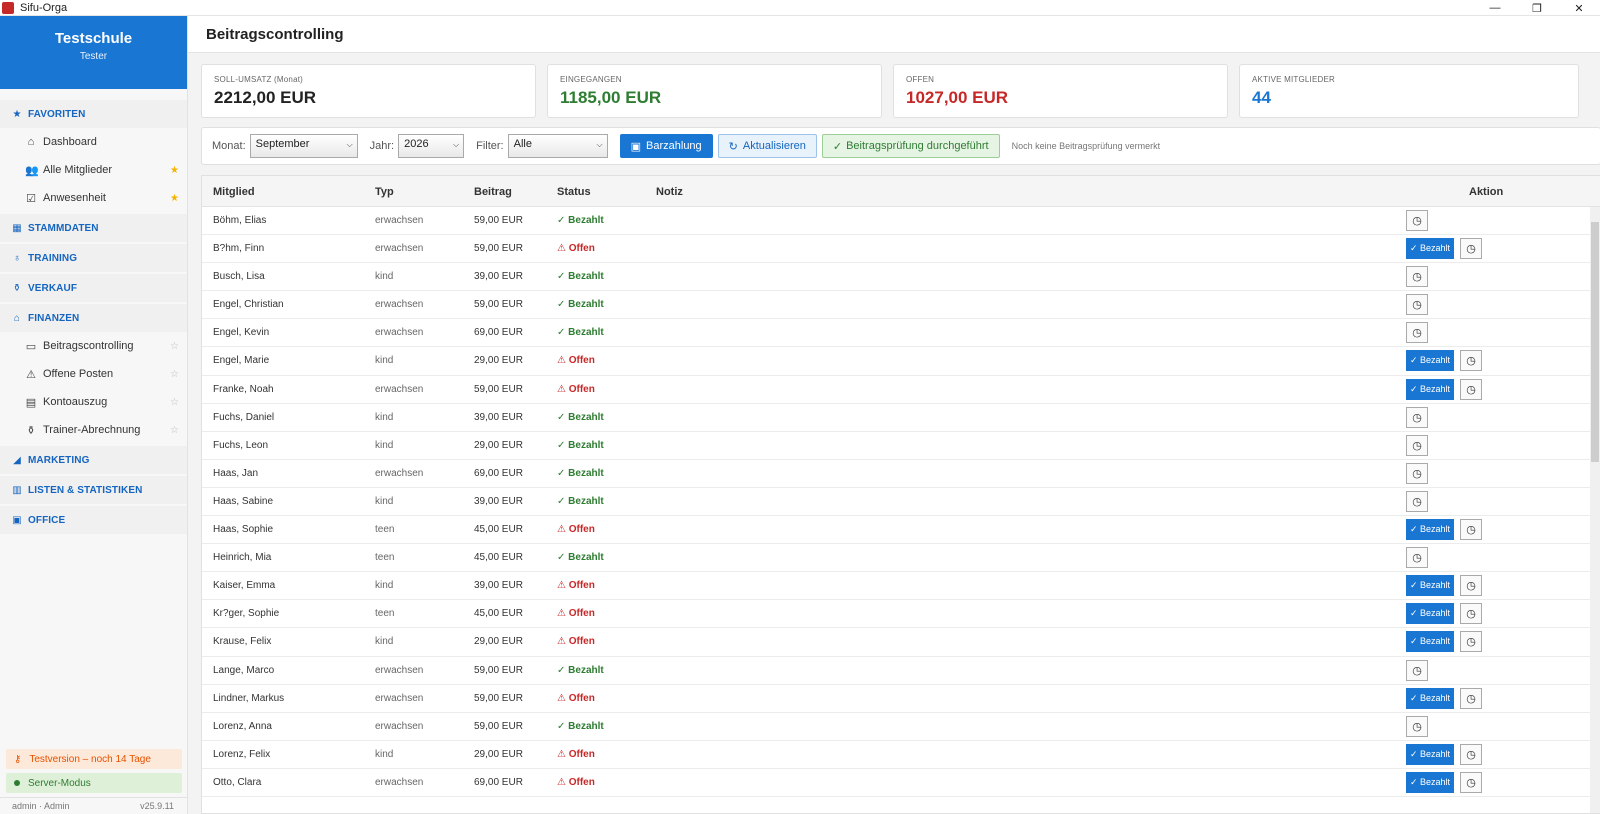 This screenshot has width=1600, height=814. What do you see at coordinates (901, 671) in the screenshot?
I see `table-row: Lange, Marco erwachsen 59,00 EUR ✓ Bezahlt ◷` at bounding box center [901, 671].